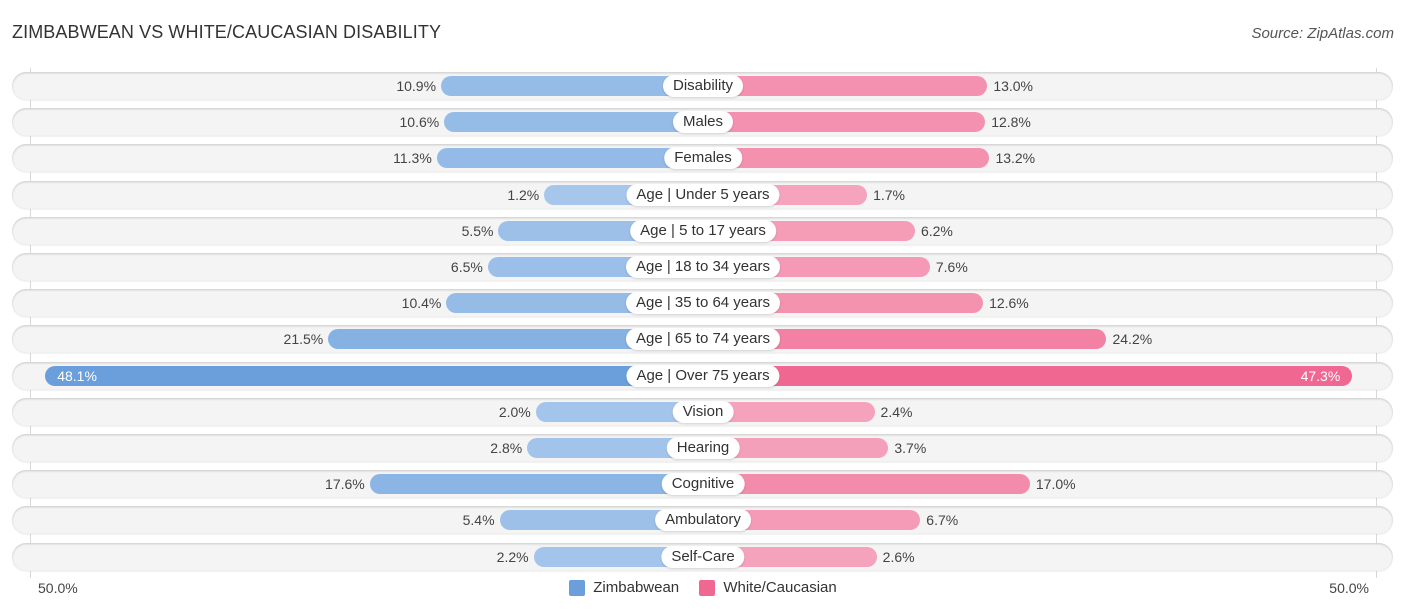 The width and height of the screenshot is (1406, 612). What do you see at coordinates (345, 484) in the screenshot?
I see `value-label-zimbabwean-cognitive: 17.6%` at bounding box center [345, 484].